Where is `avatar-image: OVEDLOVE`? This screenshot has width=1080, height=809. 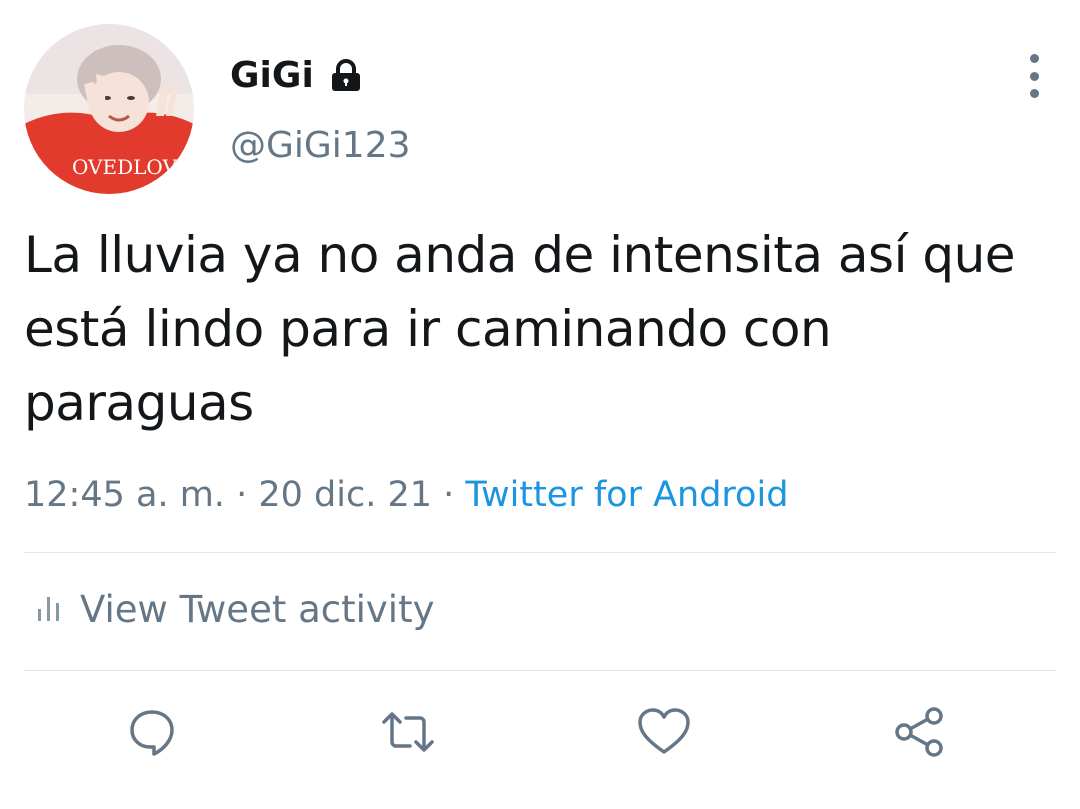
avatar-image: OVEDLOVE is located at coordinates (109, 109).